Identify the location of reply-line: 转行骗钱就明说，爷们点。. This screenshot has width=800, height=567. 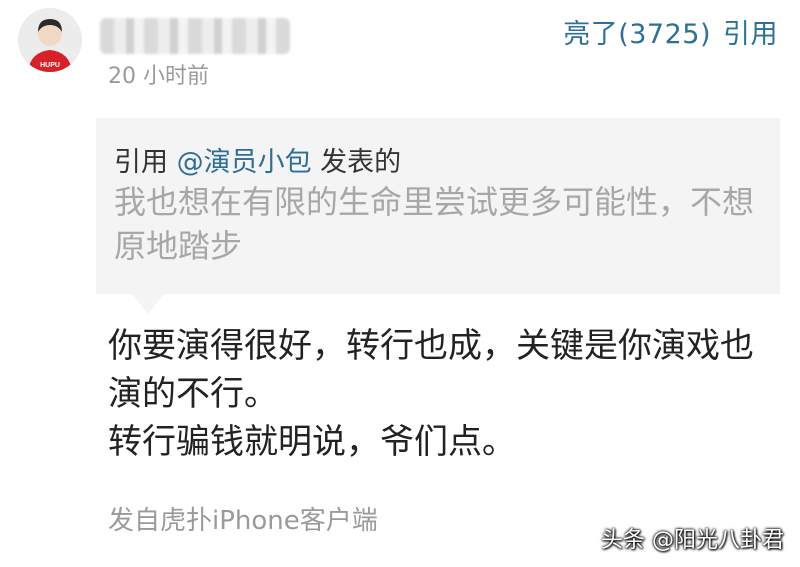
(312, 442).